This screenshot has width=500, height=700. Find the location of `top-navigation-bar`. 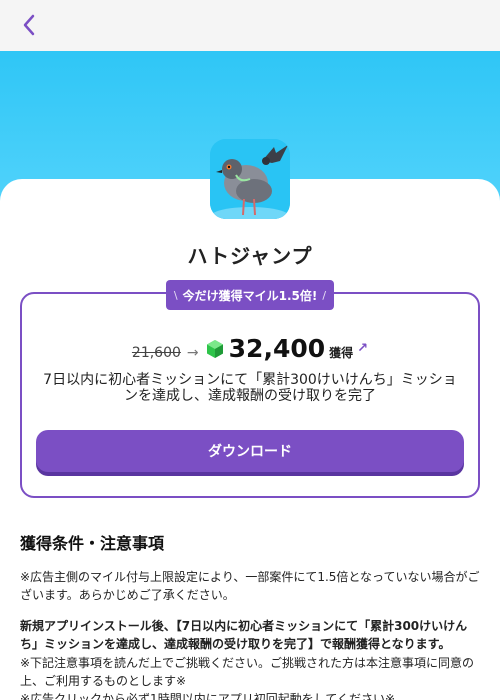

top-navigation-bar is located at coordinates (250, 25).